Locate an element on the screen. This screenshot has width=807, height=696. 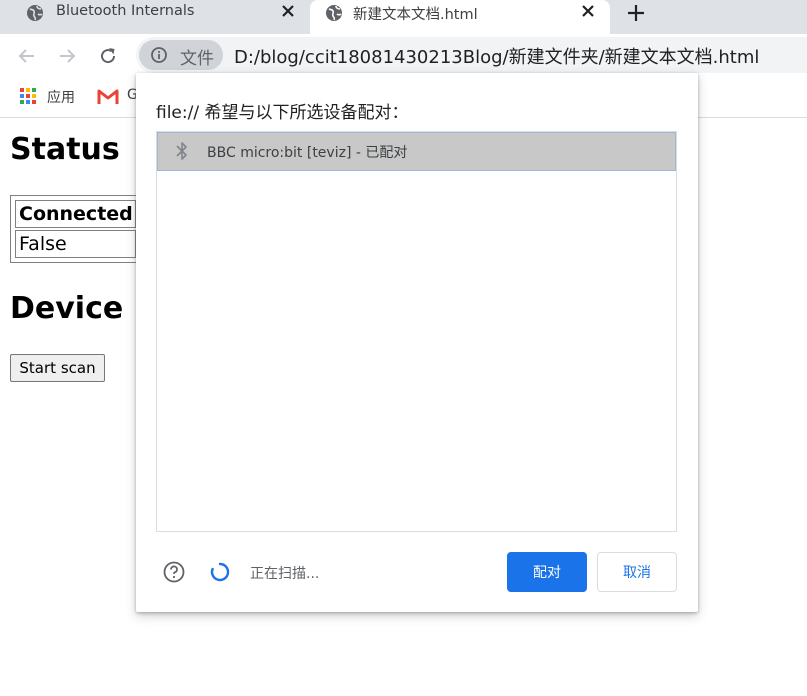
tab-title: Bluetooth Internals is located at coordinates (125, 11).